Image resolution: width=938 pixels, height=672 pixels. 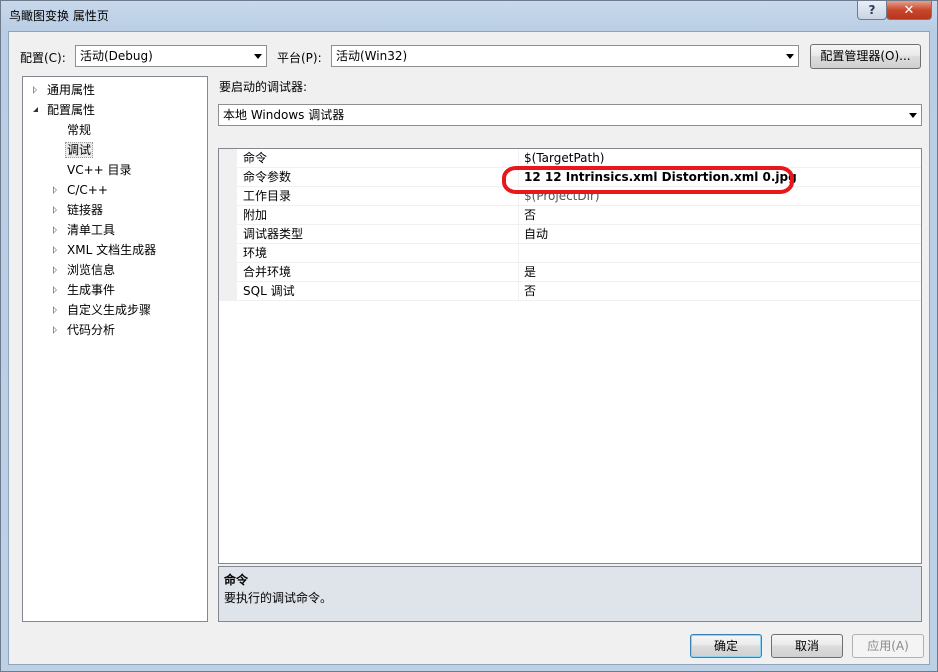 I want to click on debugger-label: 要启动的调试器:, so click(x=263, y=87).